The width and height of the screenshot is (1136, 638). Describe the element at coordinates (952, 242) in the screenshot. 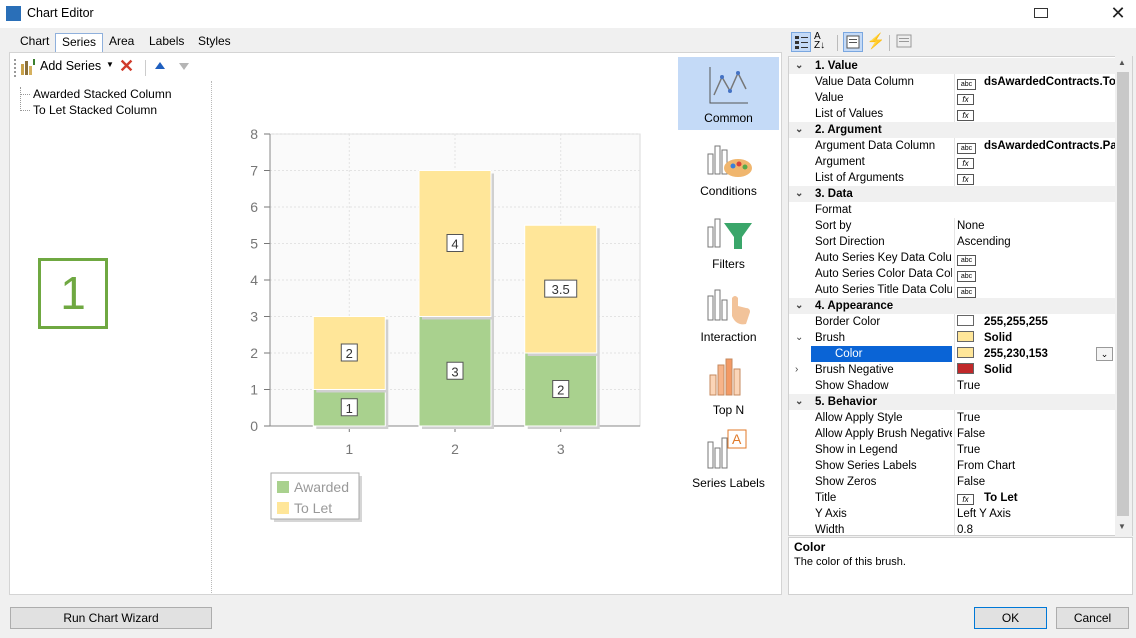

I see `property-row: Sort Direction Ascending` at that location.